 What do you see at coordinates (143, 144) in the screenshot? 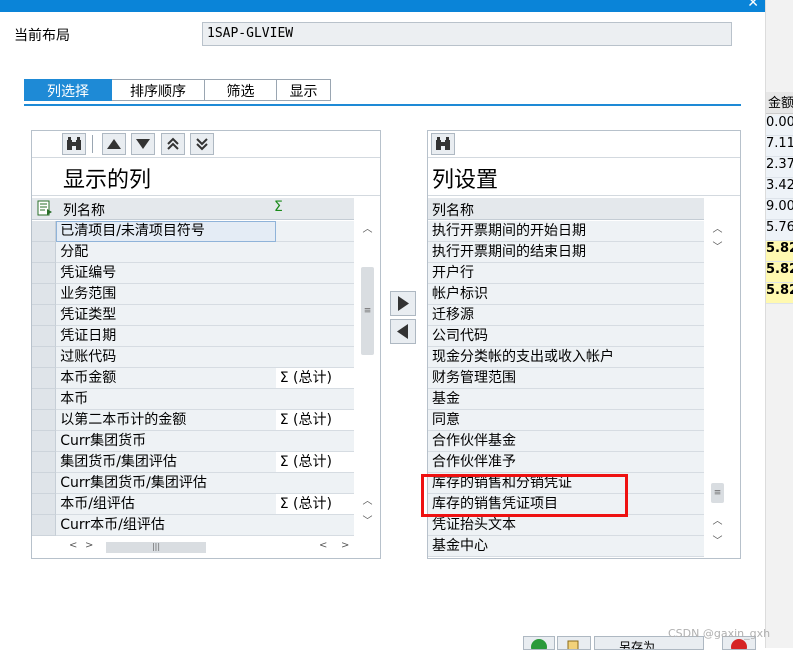
I see `move-down-icon` at bounding box center [143, 144].